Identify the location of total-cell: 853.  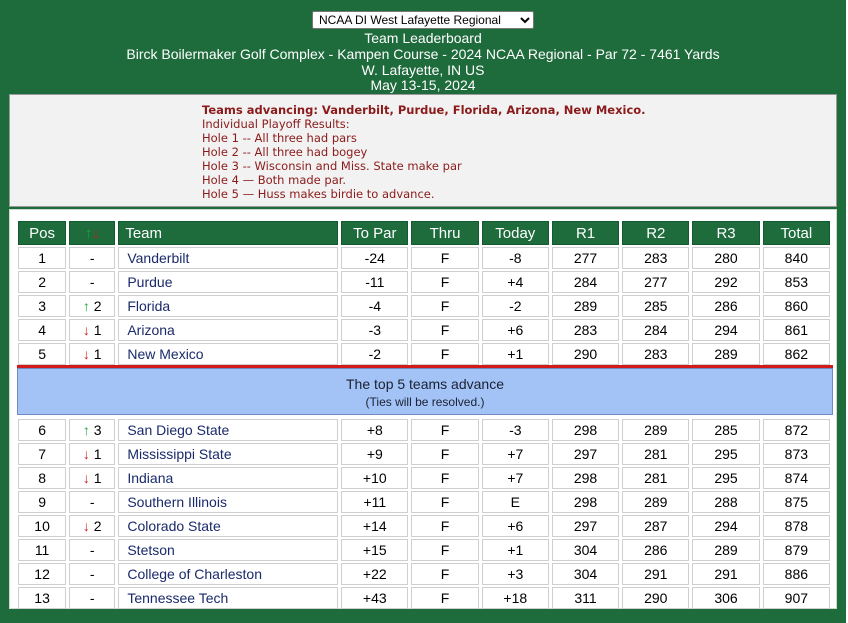
(796, 282).